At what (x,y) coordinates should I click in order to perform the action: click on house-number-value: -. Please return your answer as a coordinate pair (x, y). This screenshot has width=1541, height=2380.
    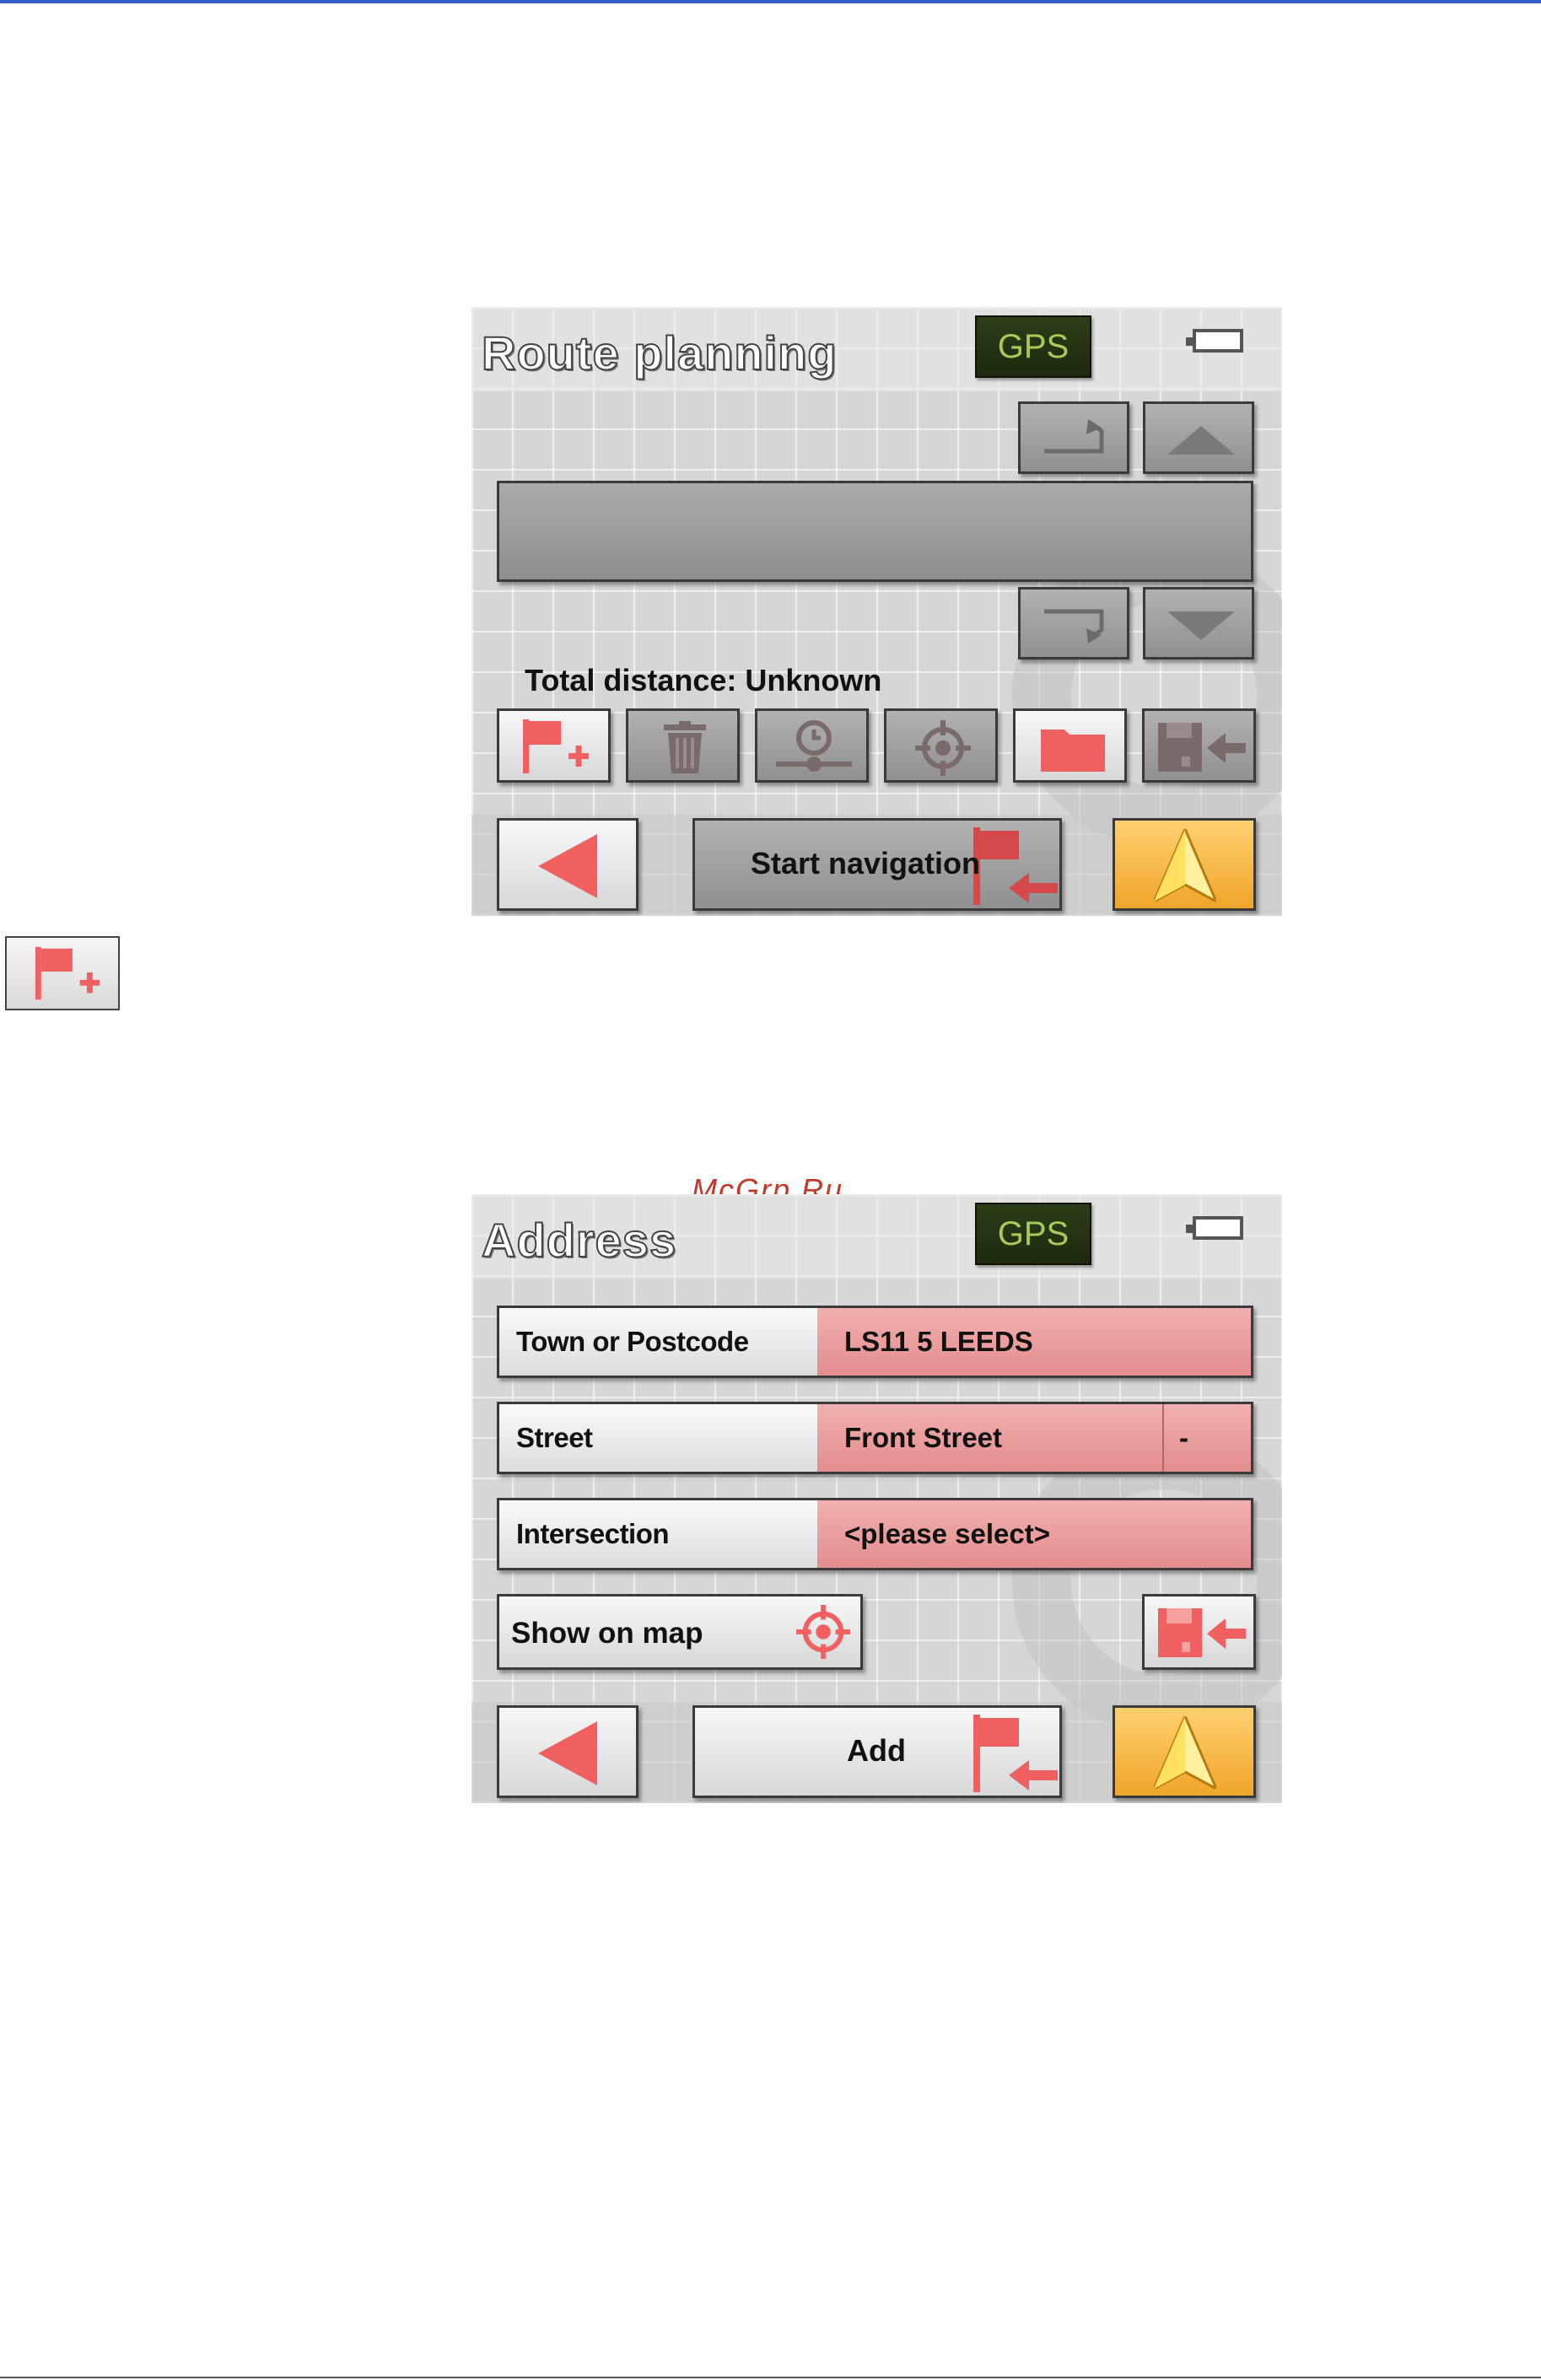
    Looking at the image, I should click on (1184, 1438).